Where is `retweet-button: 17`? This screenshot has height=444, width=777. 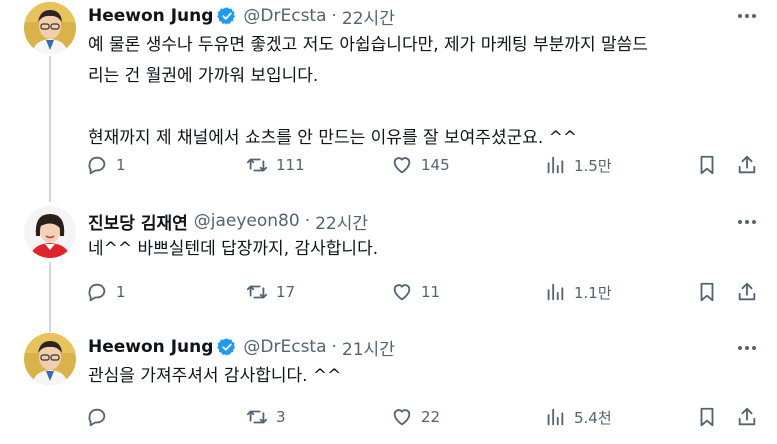 retweet-button: 17 is located at coordinates (270, 292).